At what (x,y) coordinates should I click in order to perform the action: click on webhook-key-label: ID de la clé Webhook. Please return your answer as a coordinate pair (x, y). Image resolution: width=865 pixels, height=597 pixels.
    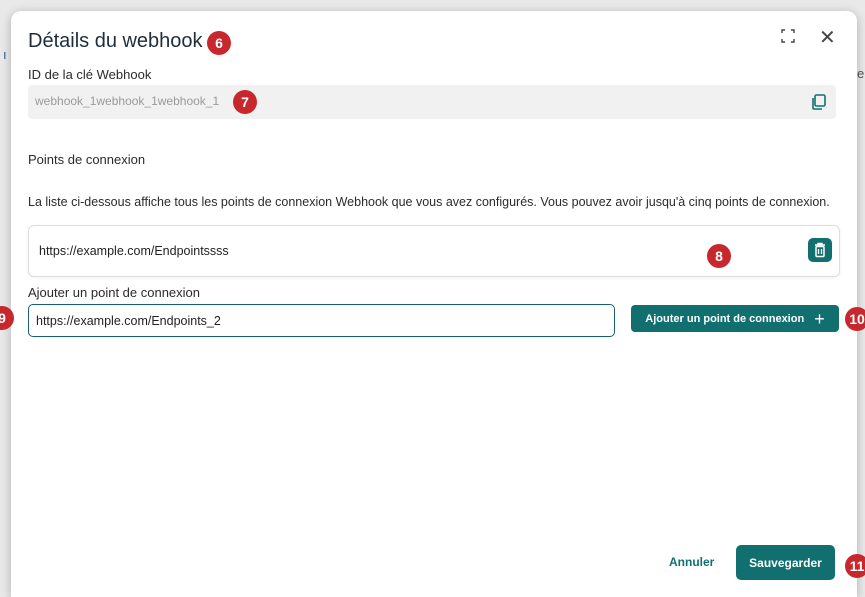
    Looking at the image, I should click on (90, 74).